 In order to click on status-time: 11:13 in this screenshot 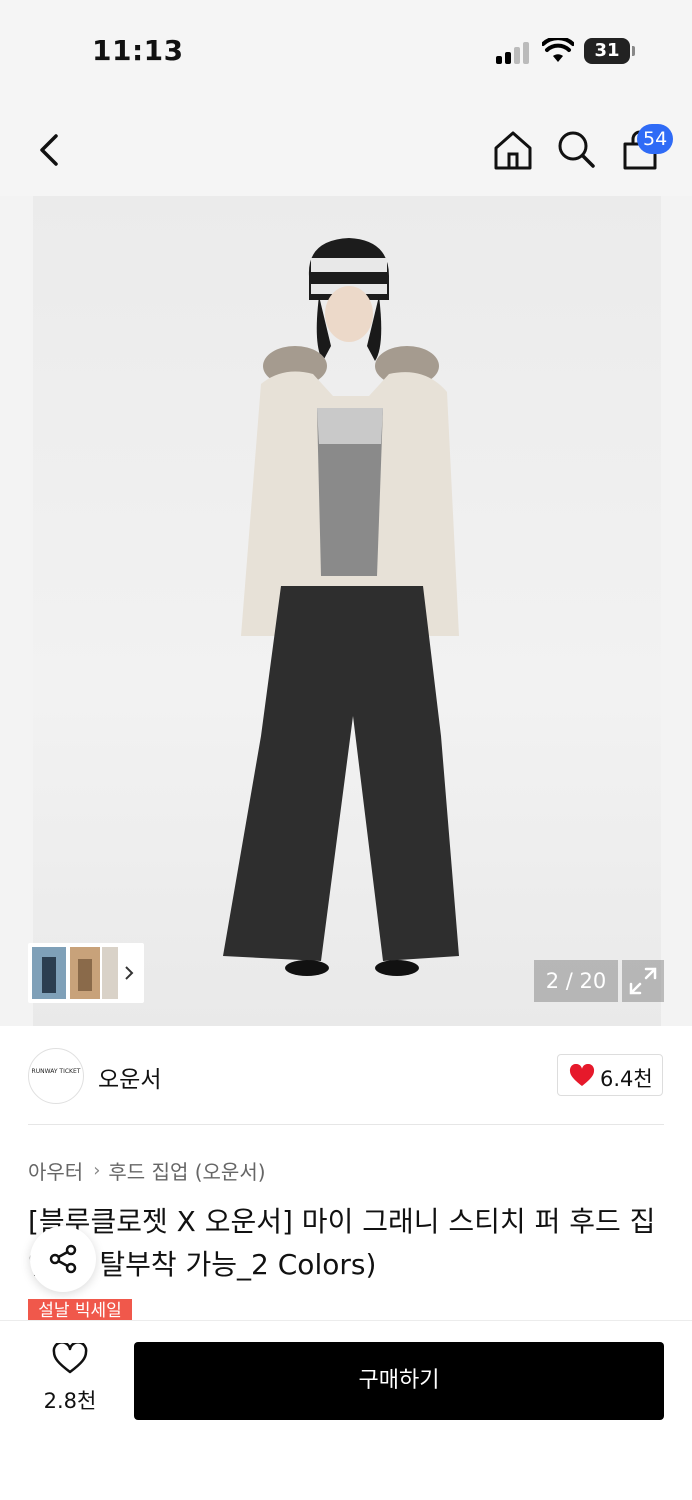, I will do `click(138, 50)`.